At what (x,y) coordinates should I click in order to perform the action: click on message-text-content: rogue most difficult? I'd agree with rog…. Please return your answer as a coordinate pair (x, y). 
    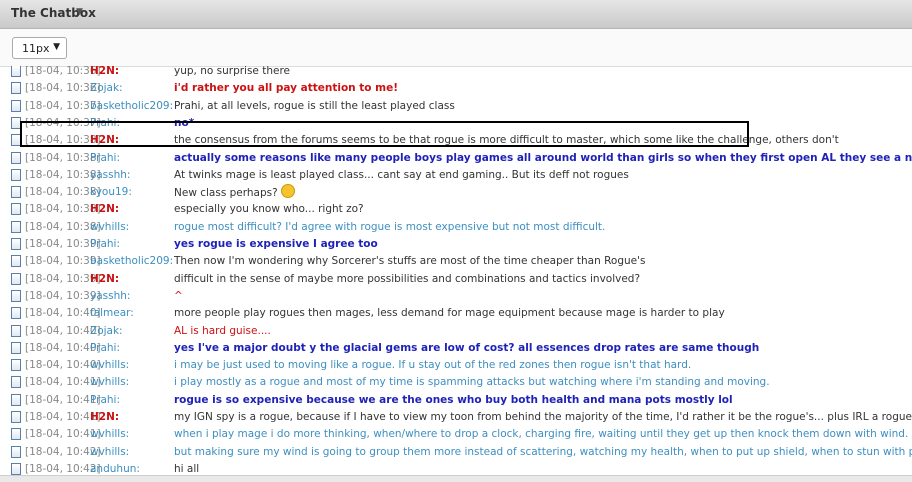
    Looking at the image, I should click on (390, 226).